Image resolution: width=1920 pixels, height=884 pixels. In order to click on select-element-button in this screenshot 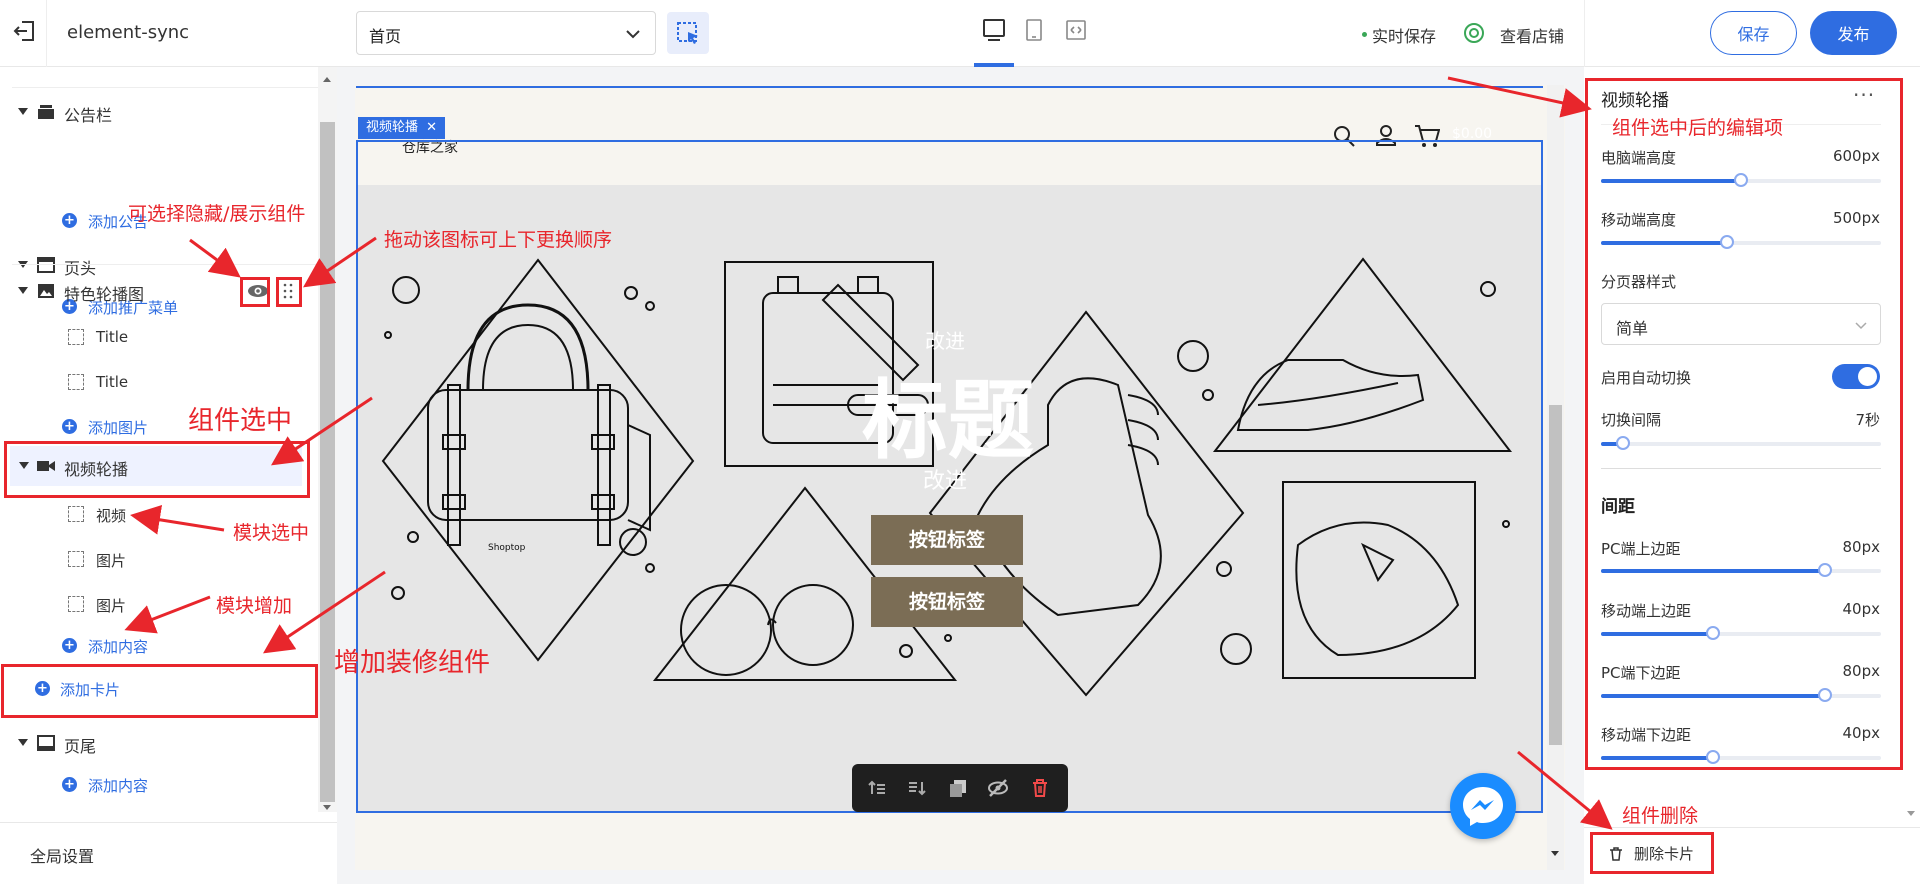, I will do `click(688, 33)`.